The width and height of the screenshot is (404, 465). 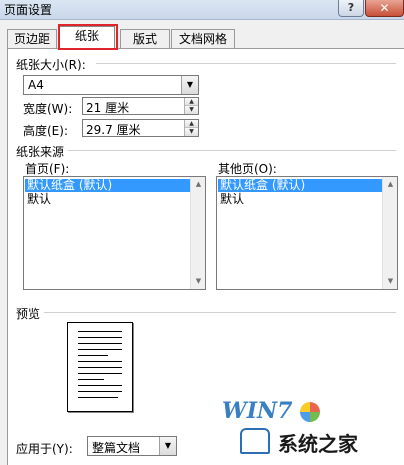 I want to click on first-page-list: 默认纸盒 (默认) 默认 ▲ ▼, so click(x=114, y=233).